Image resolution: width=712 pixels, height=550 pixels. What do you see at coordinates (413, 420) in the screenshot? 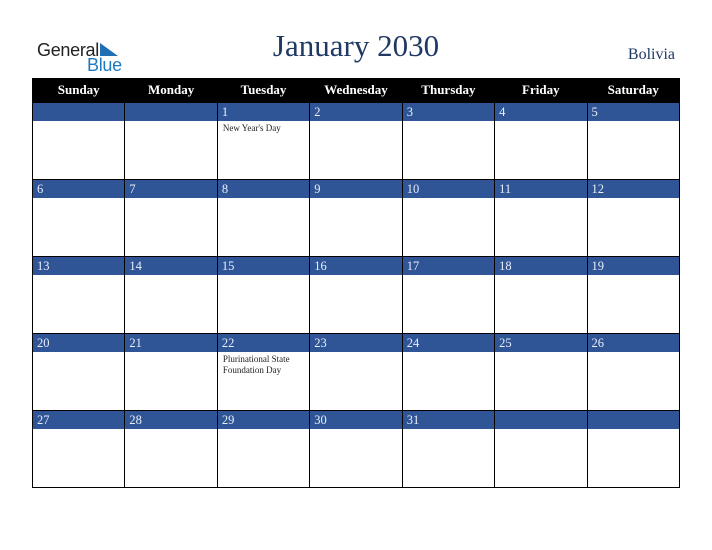
I see `day-number: 31` at bounding box center [413, 420].